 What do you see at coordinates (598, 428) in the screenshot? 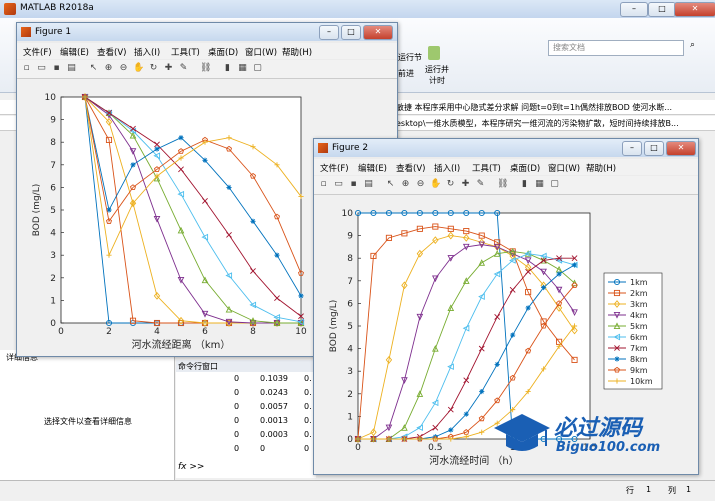
I see `watermark-cn: 必过源码` at bounding box center [598, 428].